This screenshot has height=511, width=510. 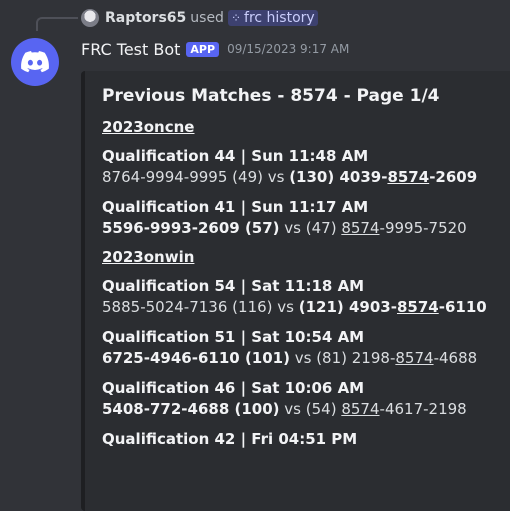 I want to click on embed-title: Previous Matches - 8574 - Page 1/4, so click(x=271, y=96).